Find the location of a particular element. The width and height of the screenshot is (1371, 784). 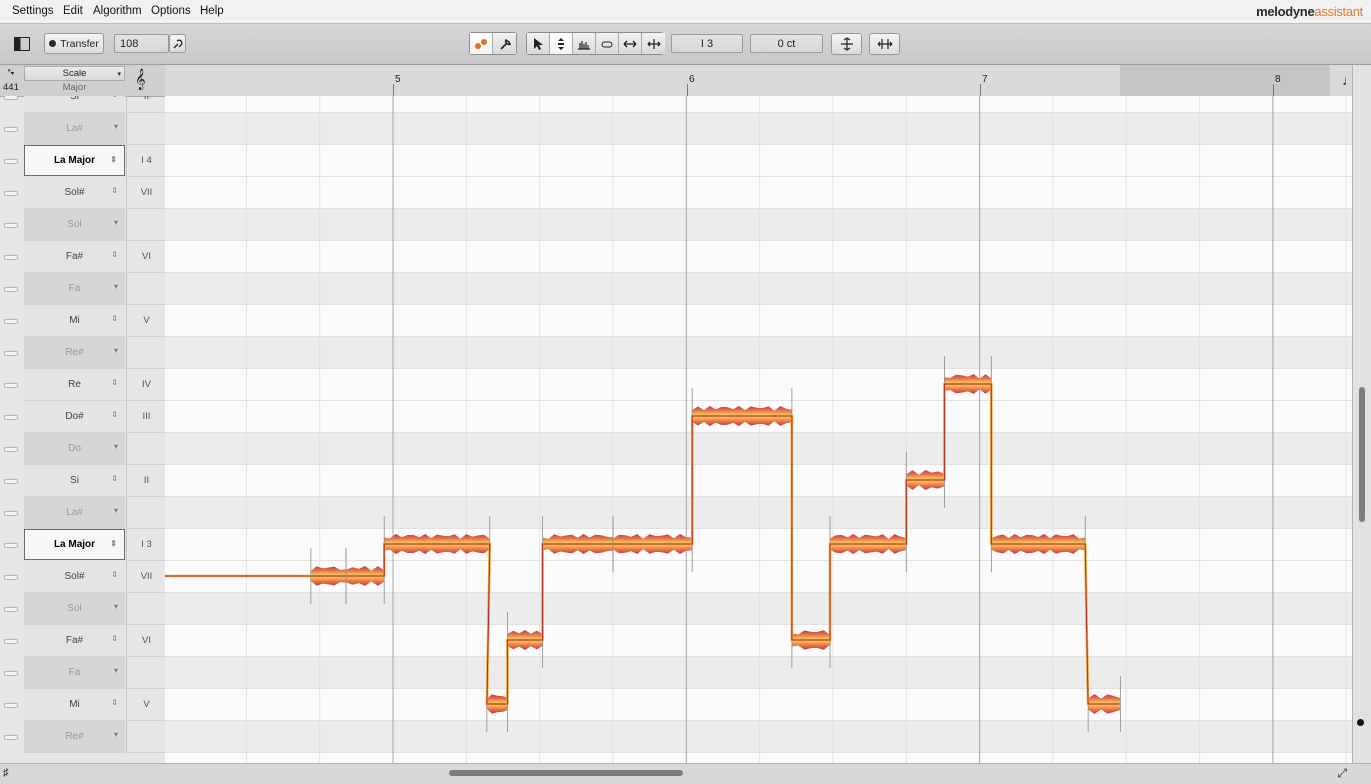

transfer-button: Transfer is located at coordinates (74, 43).